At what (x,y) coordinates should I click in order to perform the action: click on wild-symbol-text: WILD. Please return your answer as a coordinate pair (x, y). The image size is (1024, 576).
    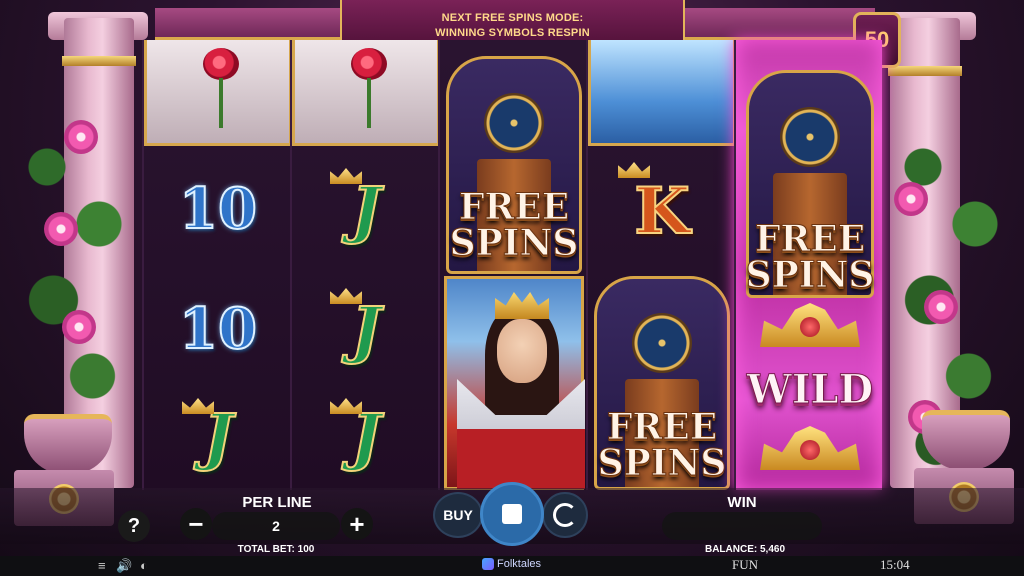
    Looking at the image, I should click on (810, 389).